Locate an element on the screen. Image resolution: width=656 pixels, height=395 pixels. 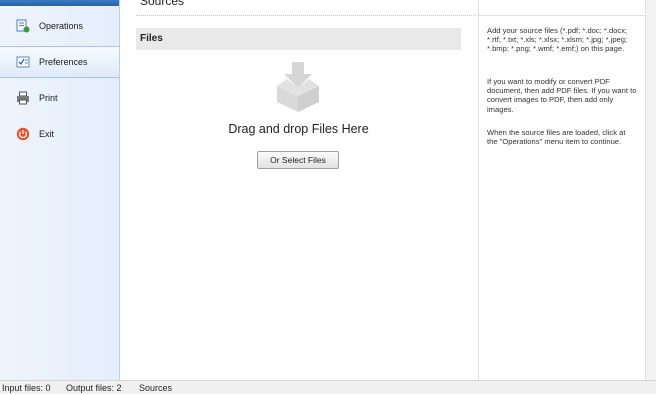
sidebar-item-label: Print is located at coordinates (48, 98).